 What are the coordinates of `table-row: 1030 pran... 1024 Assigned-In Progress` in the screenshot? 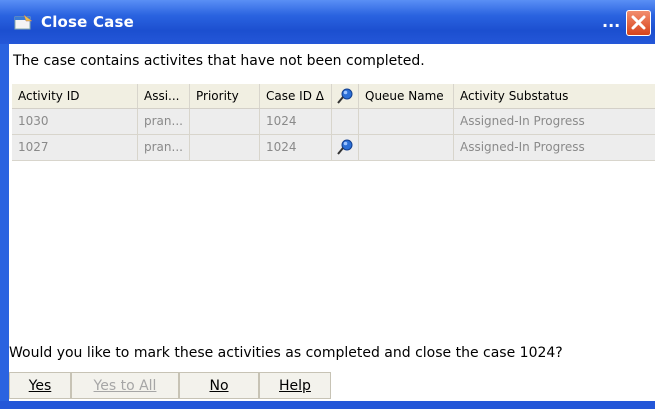 It's located at (333, 122).